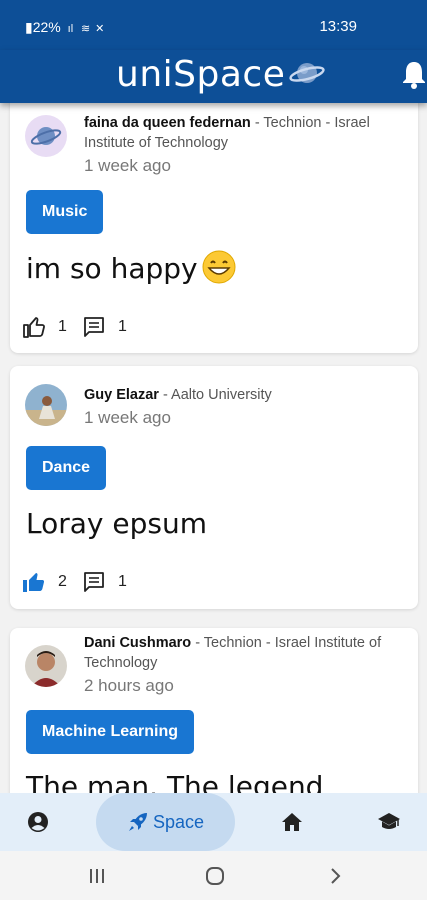  Describe the element at coordinates (65, 212) in the screenshot. I see `post-tag: Music` at that location.